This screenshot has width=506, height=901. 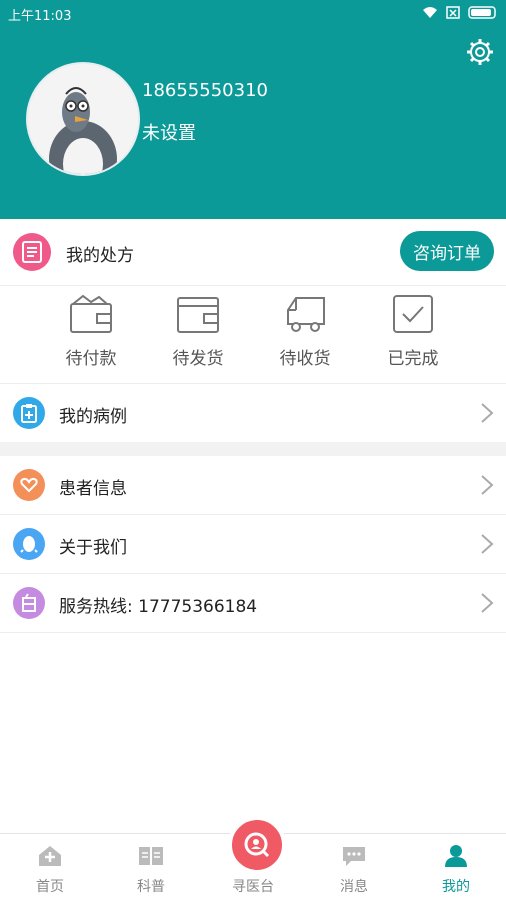 I want to click on pigeon-avatar-icon, so click(x=83, y=130).